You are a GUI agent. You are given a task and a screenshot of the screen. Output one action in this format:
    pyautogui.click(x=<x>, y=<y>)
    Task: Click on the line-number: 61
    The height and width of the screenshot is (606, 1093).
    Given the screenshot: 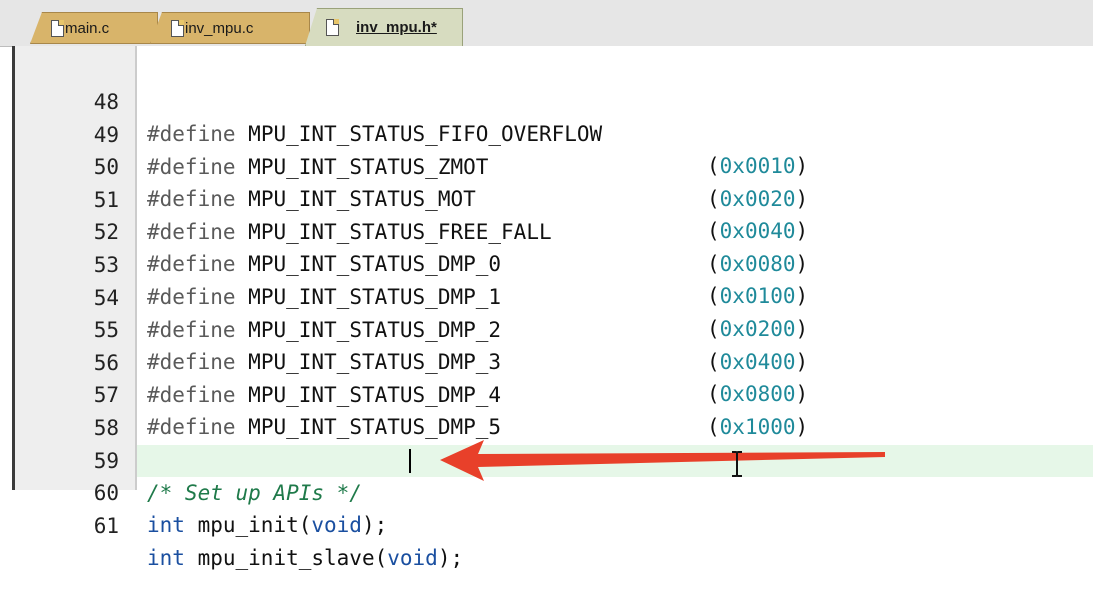 What is the action you would take?
    pyautogui.click(x=106, y=526)
    